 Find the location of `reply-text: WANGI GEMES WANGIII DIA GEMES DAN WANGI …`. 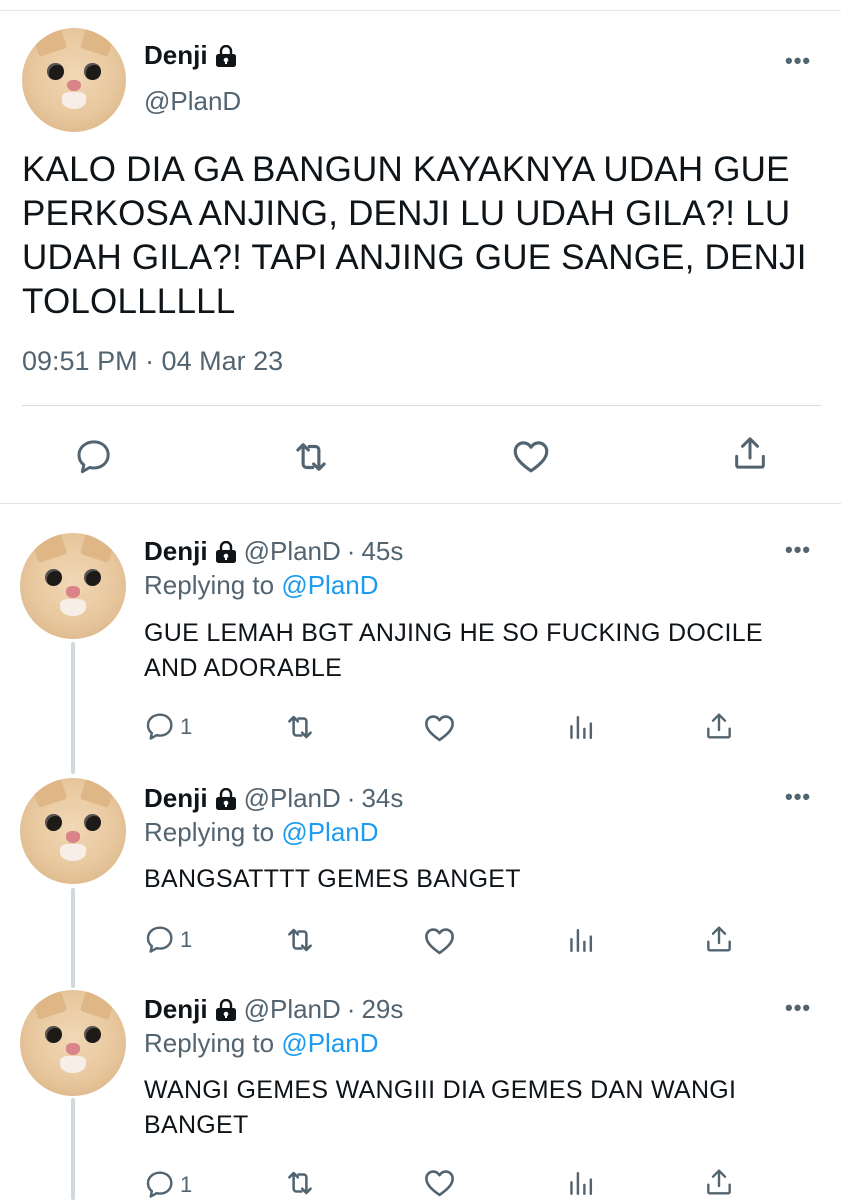

reply-text: WANGI GEMES WANGIII DIA GEMES DAN WANGI … is located at coordinates (440, 1107).